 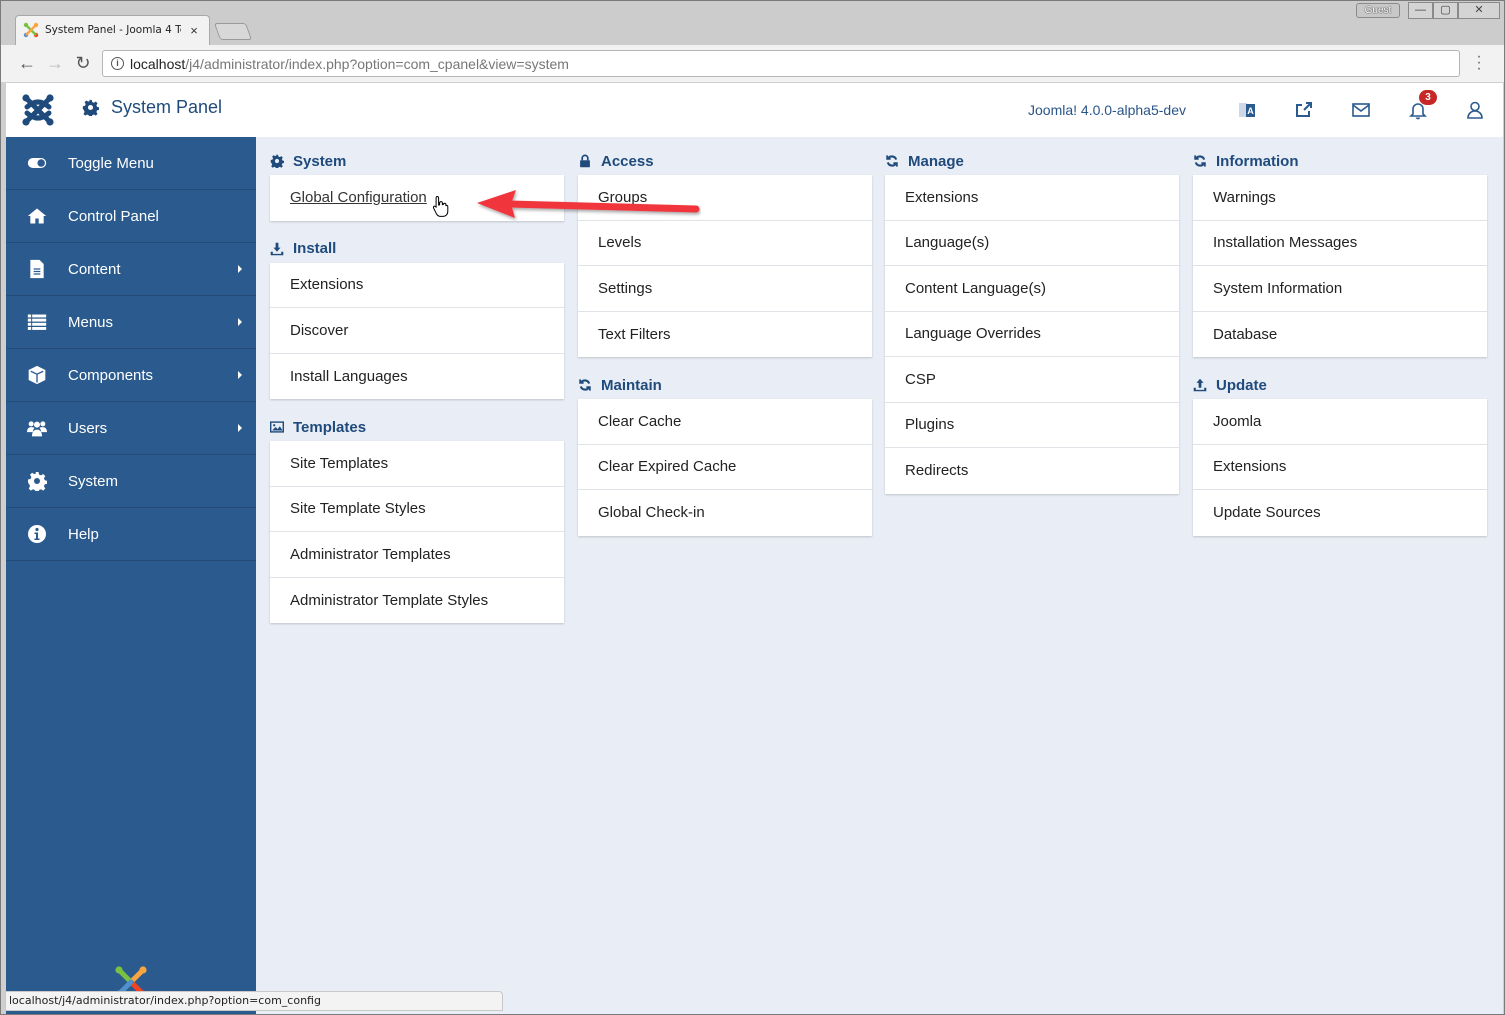 I want to click on cube-icon, so click(x=37, y=375).